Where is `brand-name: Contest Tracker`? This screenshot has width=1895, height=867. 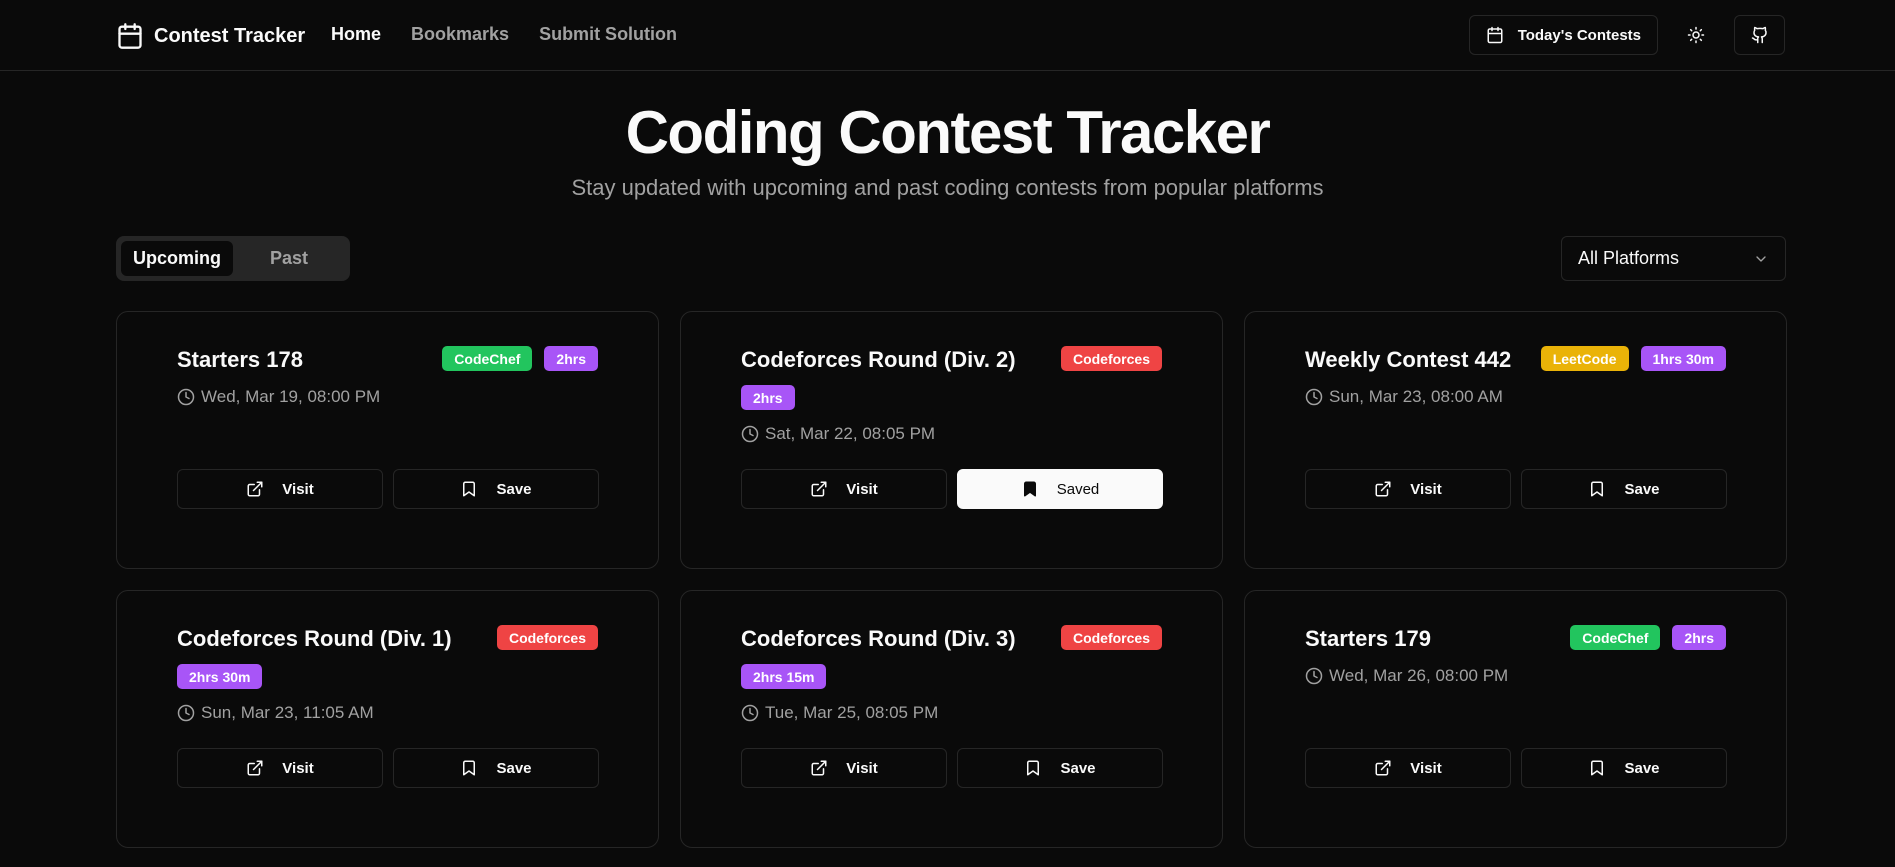
brand-name: Contest Tracker is located at coordinates (230, 35).